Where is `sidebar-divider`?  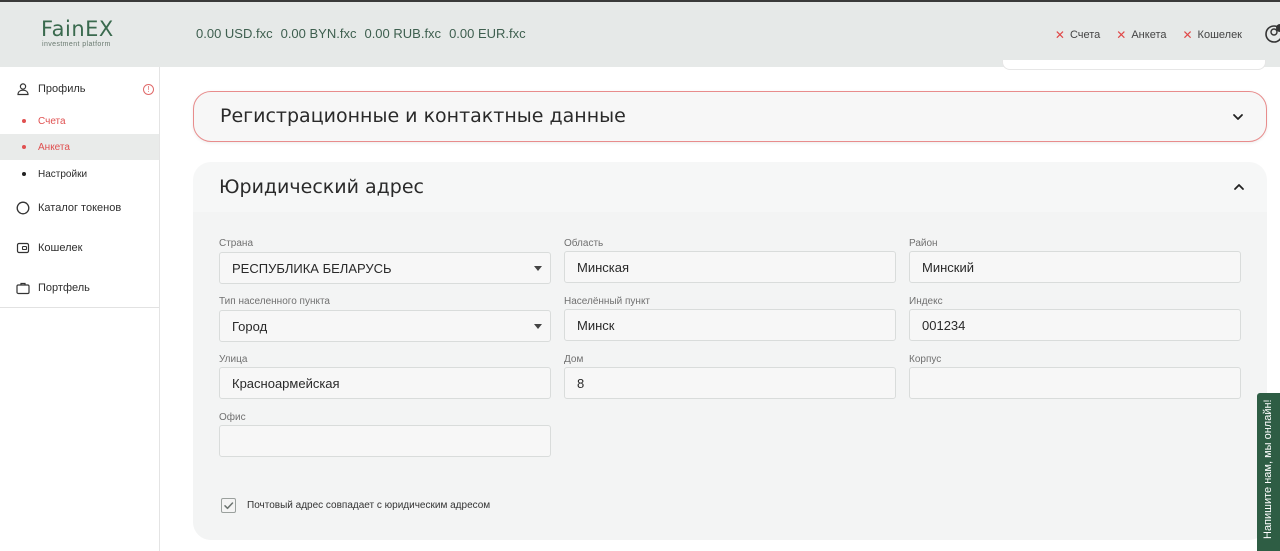 sidebar-divider is located at coordinates (79, 307).